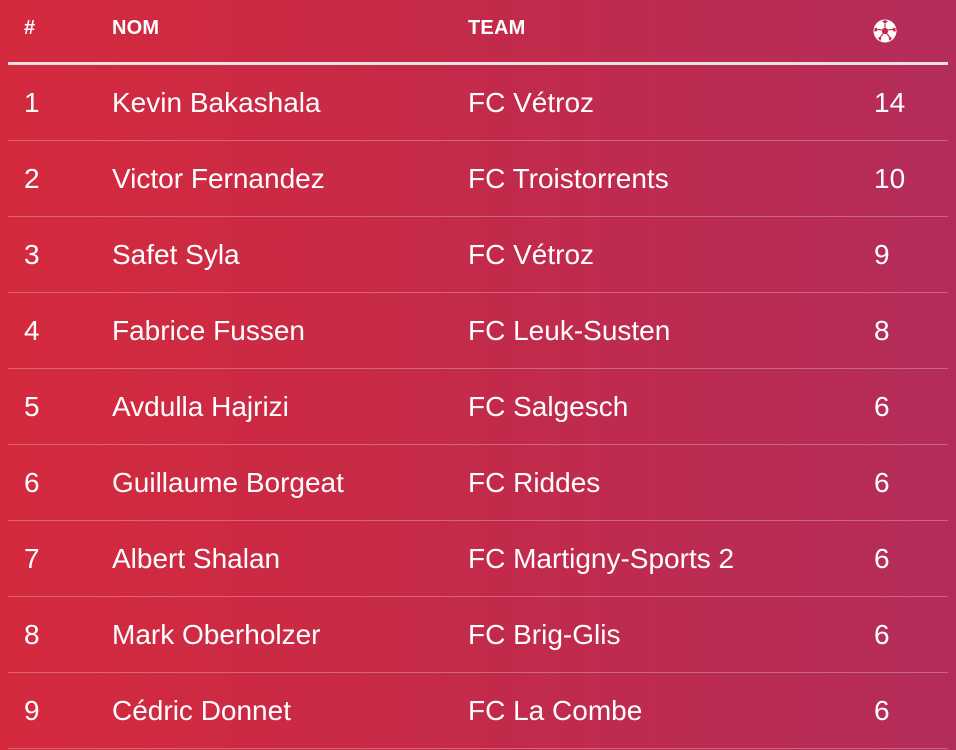  I want to click on rank-cell: 7, so click(32, 558).